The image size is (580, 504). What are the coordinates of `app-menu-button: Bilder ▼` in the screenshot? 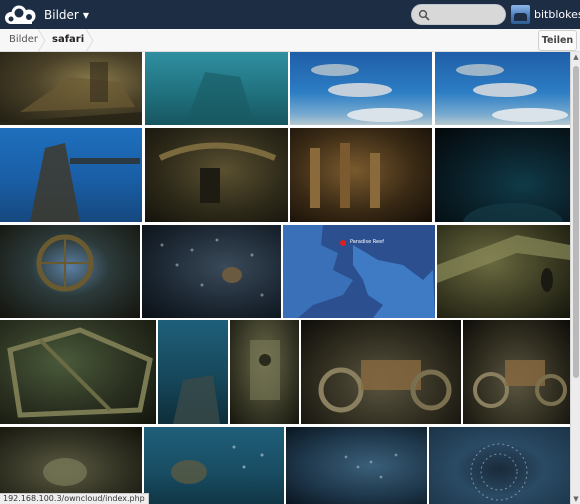 It's located at (66, 15).